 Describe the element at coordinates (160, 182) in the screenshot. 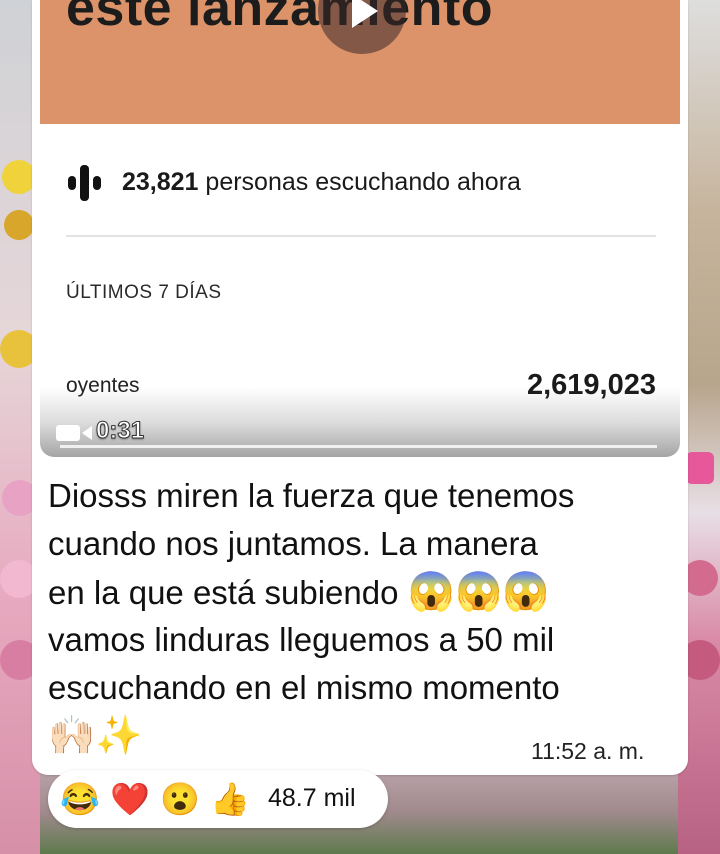

I see `listeners-count: 23,821` at that location.